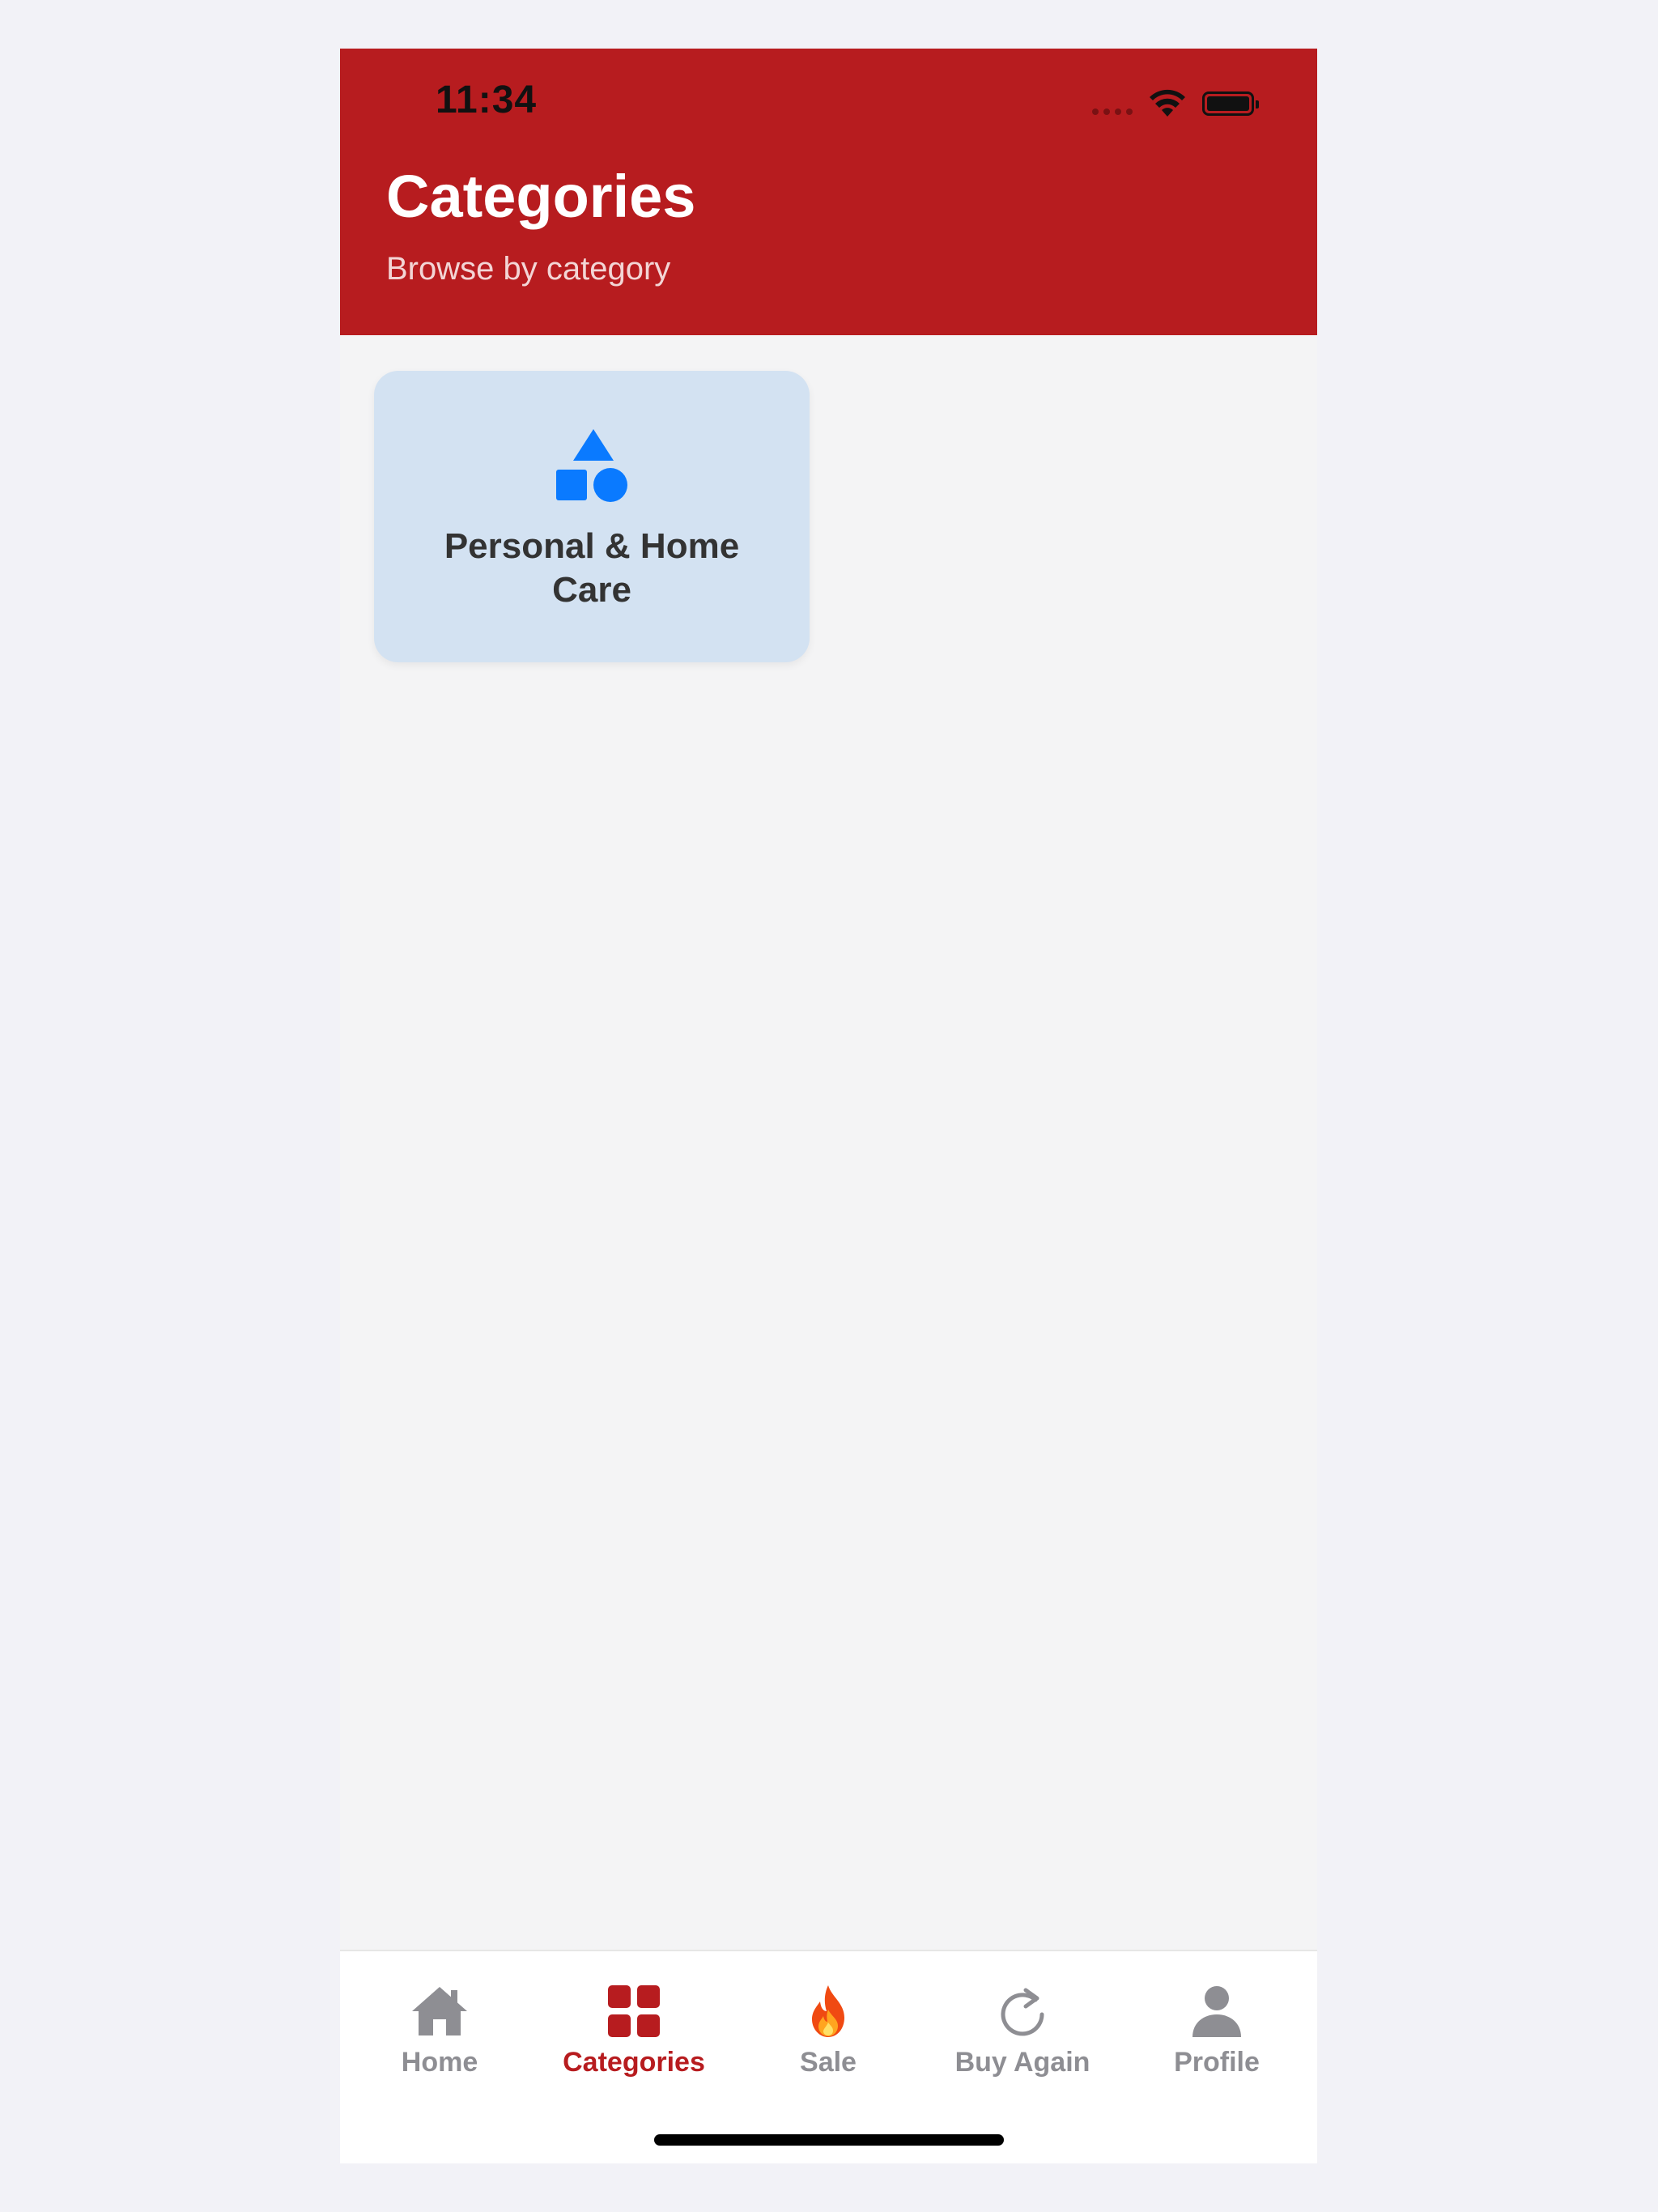  Describe the element at coordinates (1022, 2012) in the screenshot. I see `refresh-icon` at that location.